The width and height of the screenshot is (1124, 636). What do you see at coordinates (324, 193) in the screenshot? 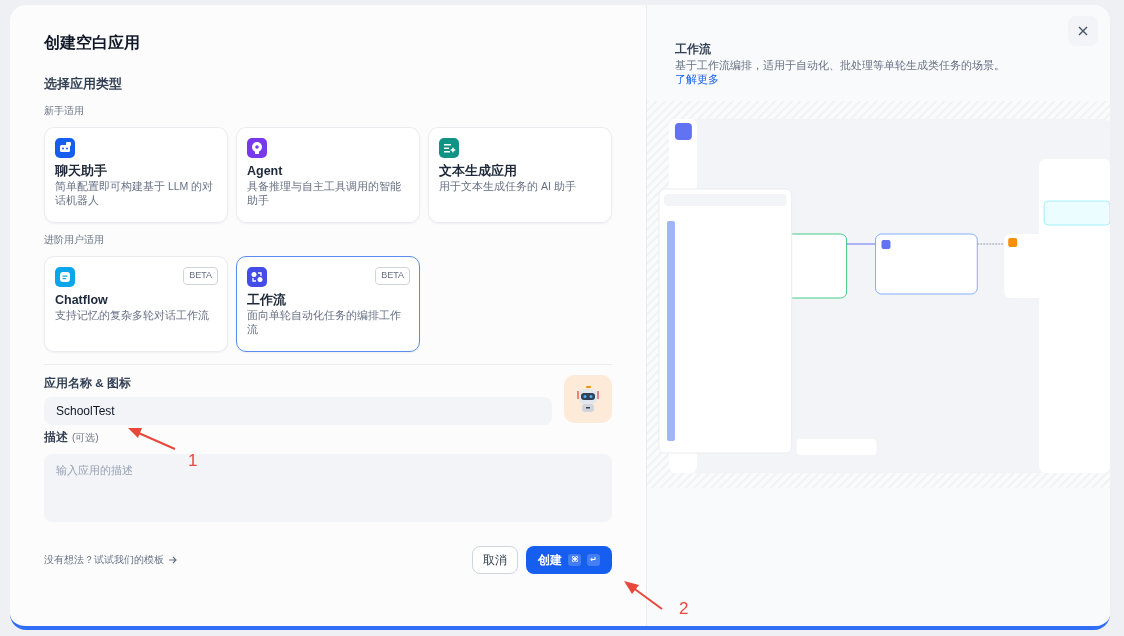
I see `app-type-description: 具备推理与自主工具调用的智能助手` at bounding box center [324, 193].